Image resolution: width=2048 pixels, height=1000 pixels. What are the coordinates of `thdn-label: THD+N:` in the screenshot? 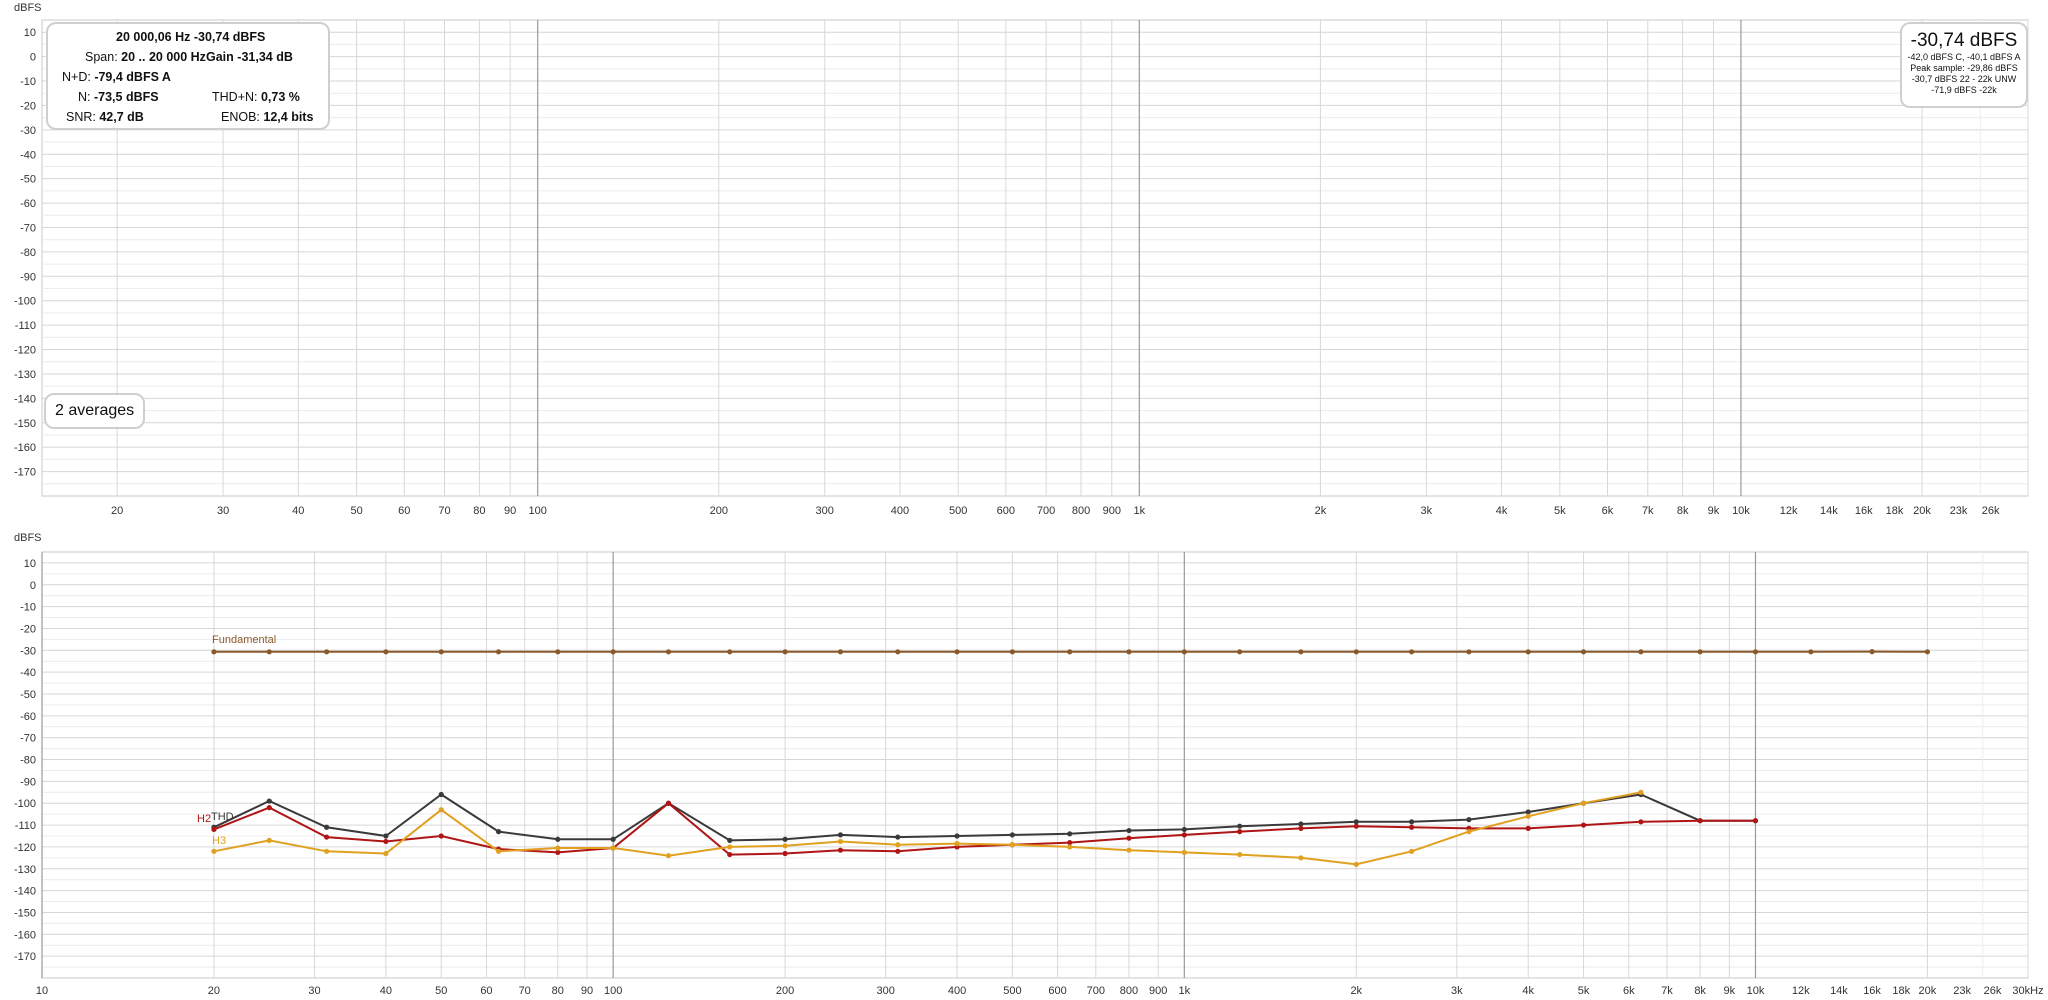 It's located at (235, 97).